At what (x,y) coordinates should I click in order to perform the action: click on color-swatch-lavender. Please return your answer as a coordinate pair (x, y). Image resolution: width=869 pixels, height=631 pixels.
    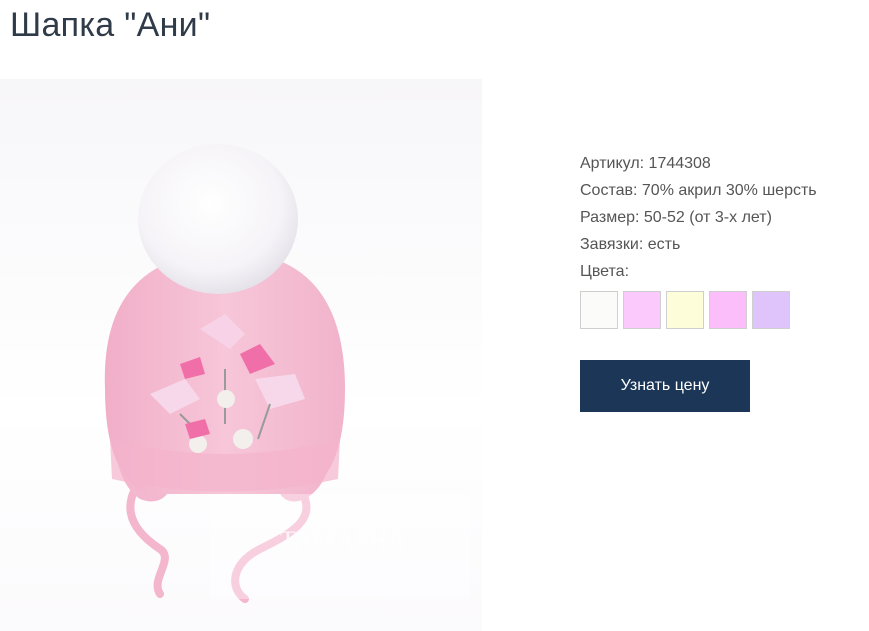
    Looking at the image, I should click on (771, 310).